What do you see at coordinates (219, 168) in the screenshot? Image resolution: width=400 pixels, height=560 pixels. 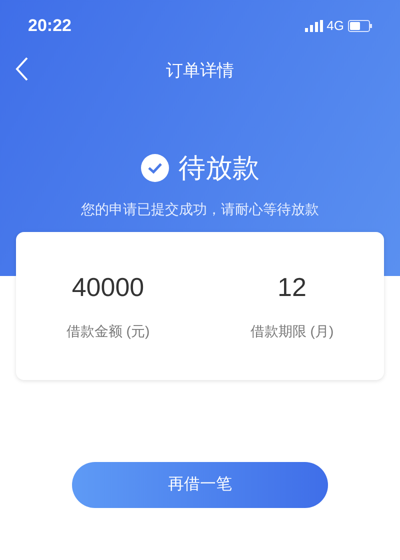 I see `status-title: 待放款` at bounding box center [219, 168].